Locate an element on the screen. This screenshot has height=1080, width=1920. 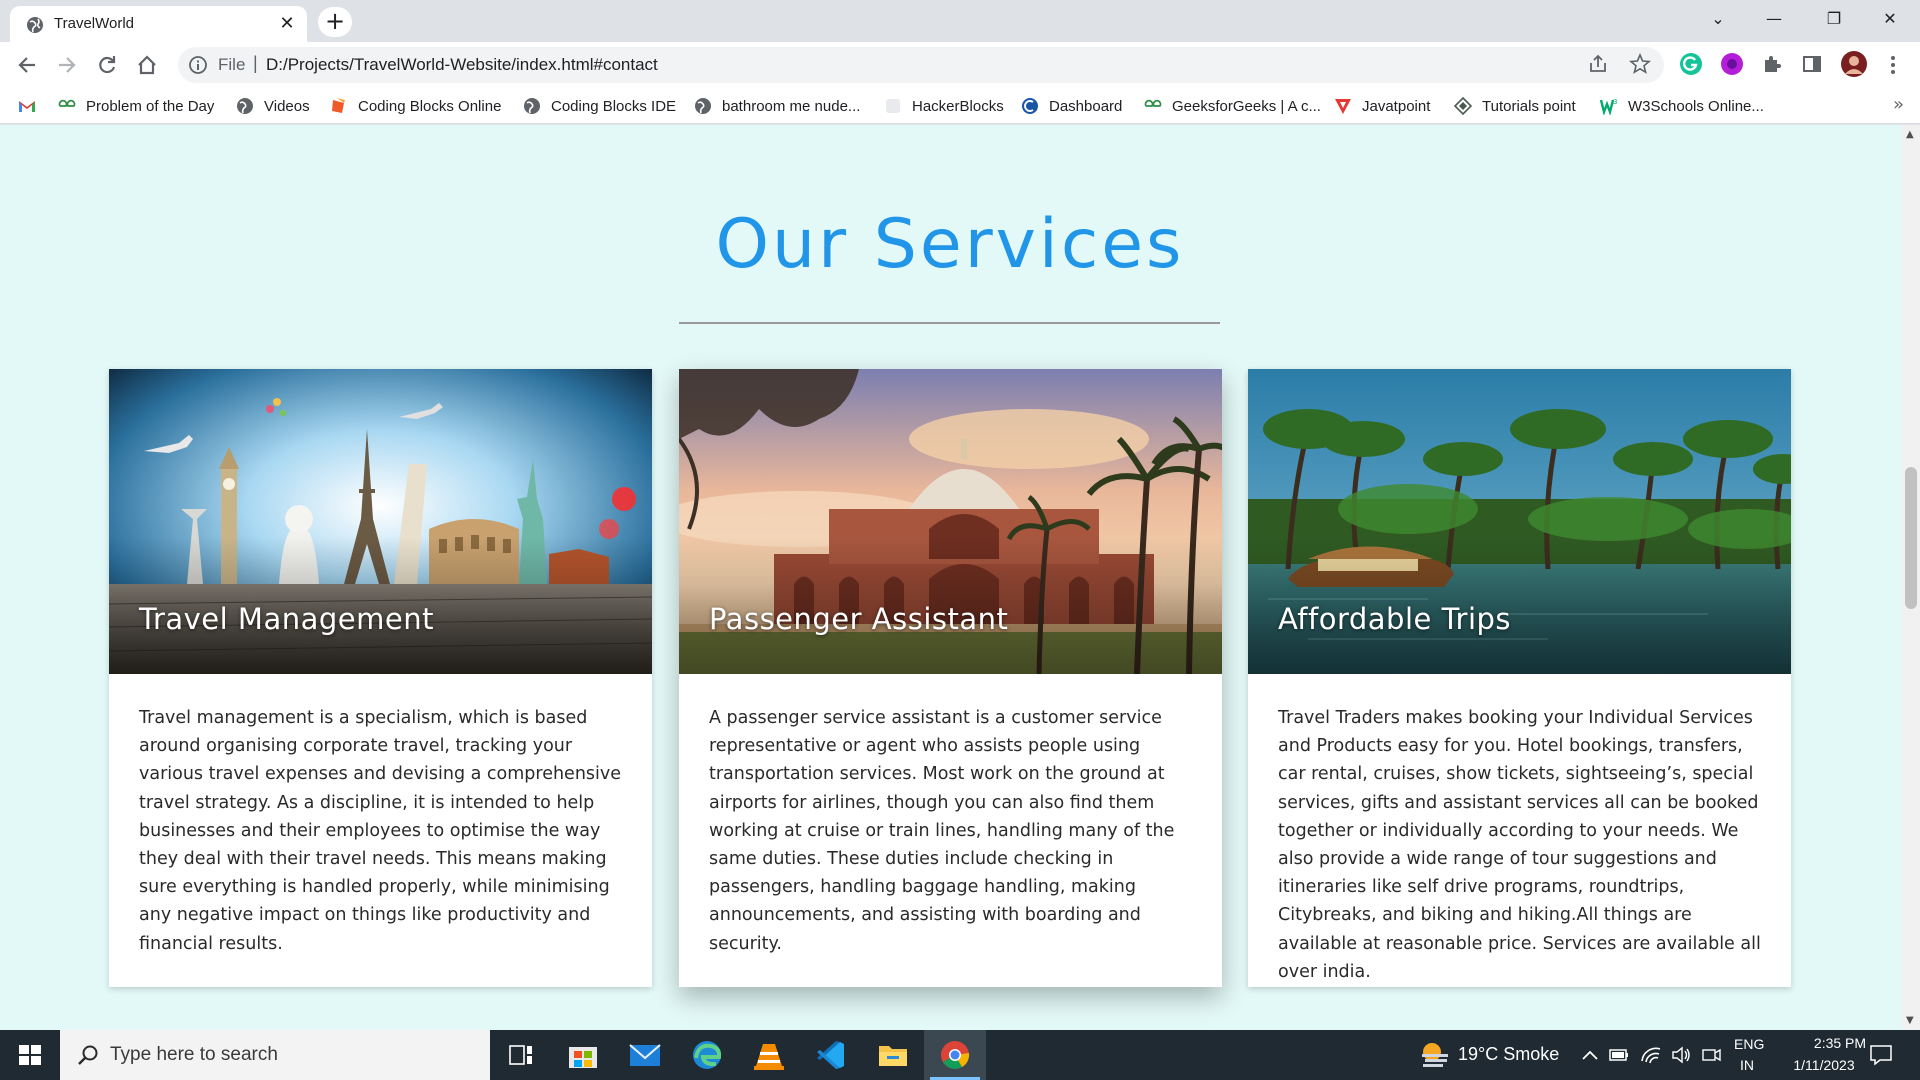
start-button is located at coordinates (30, 1055).